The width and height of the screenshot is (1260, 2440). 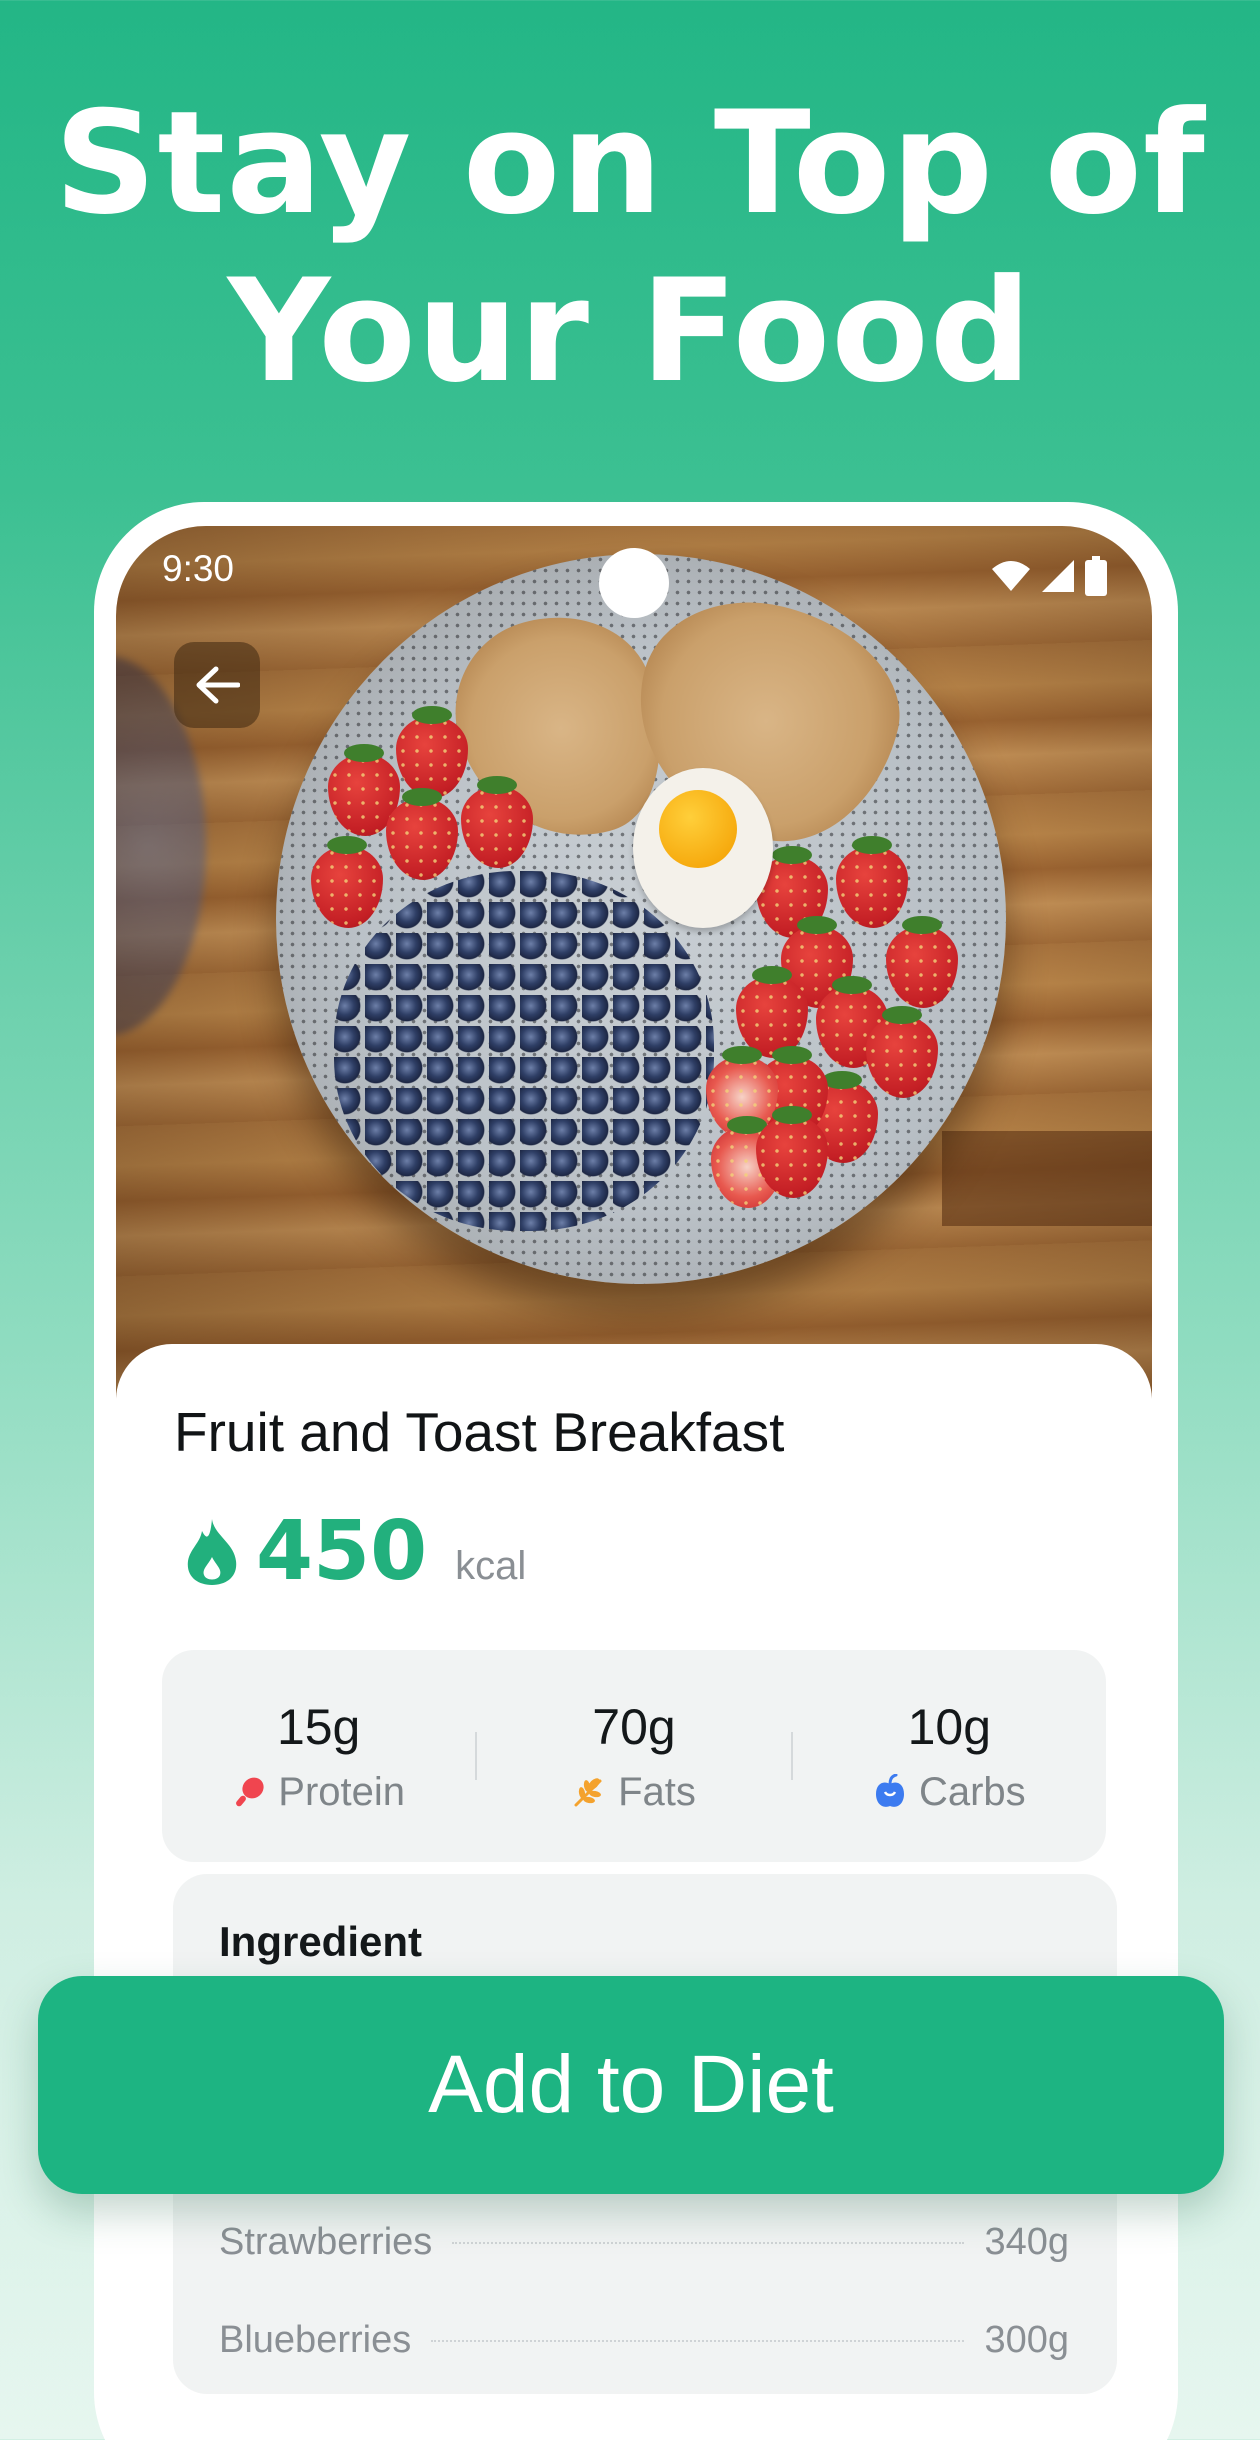 I want to click on wheat-icon, so click(x=588, y=1792).